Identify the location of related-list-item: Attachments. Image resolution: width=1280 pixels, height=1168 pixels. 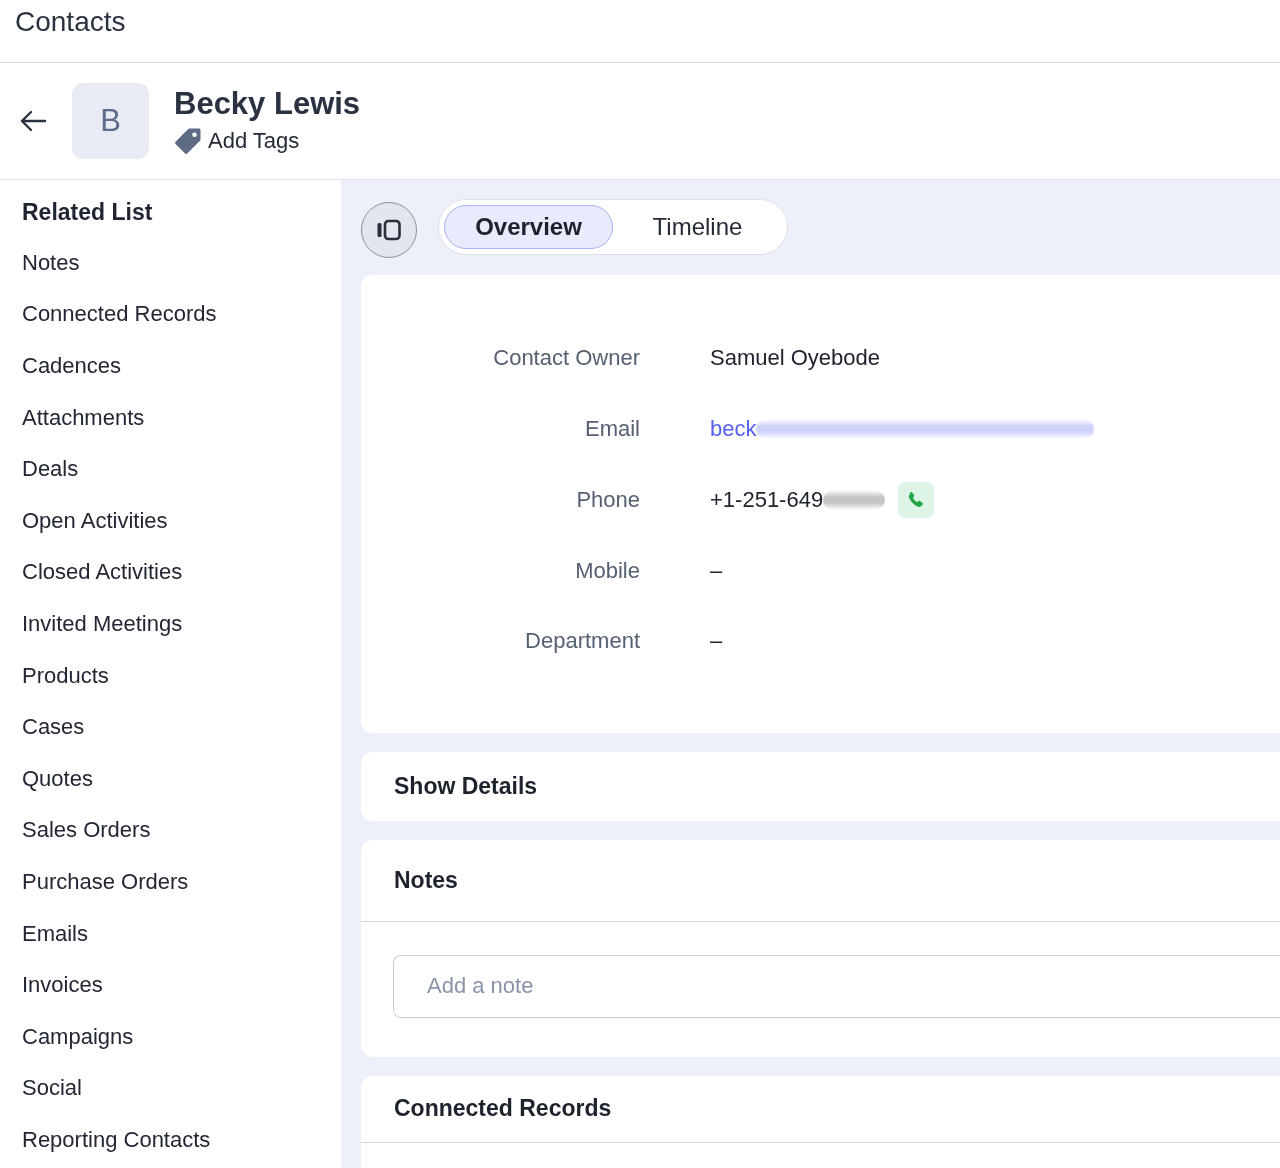
(83, 417).